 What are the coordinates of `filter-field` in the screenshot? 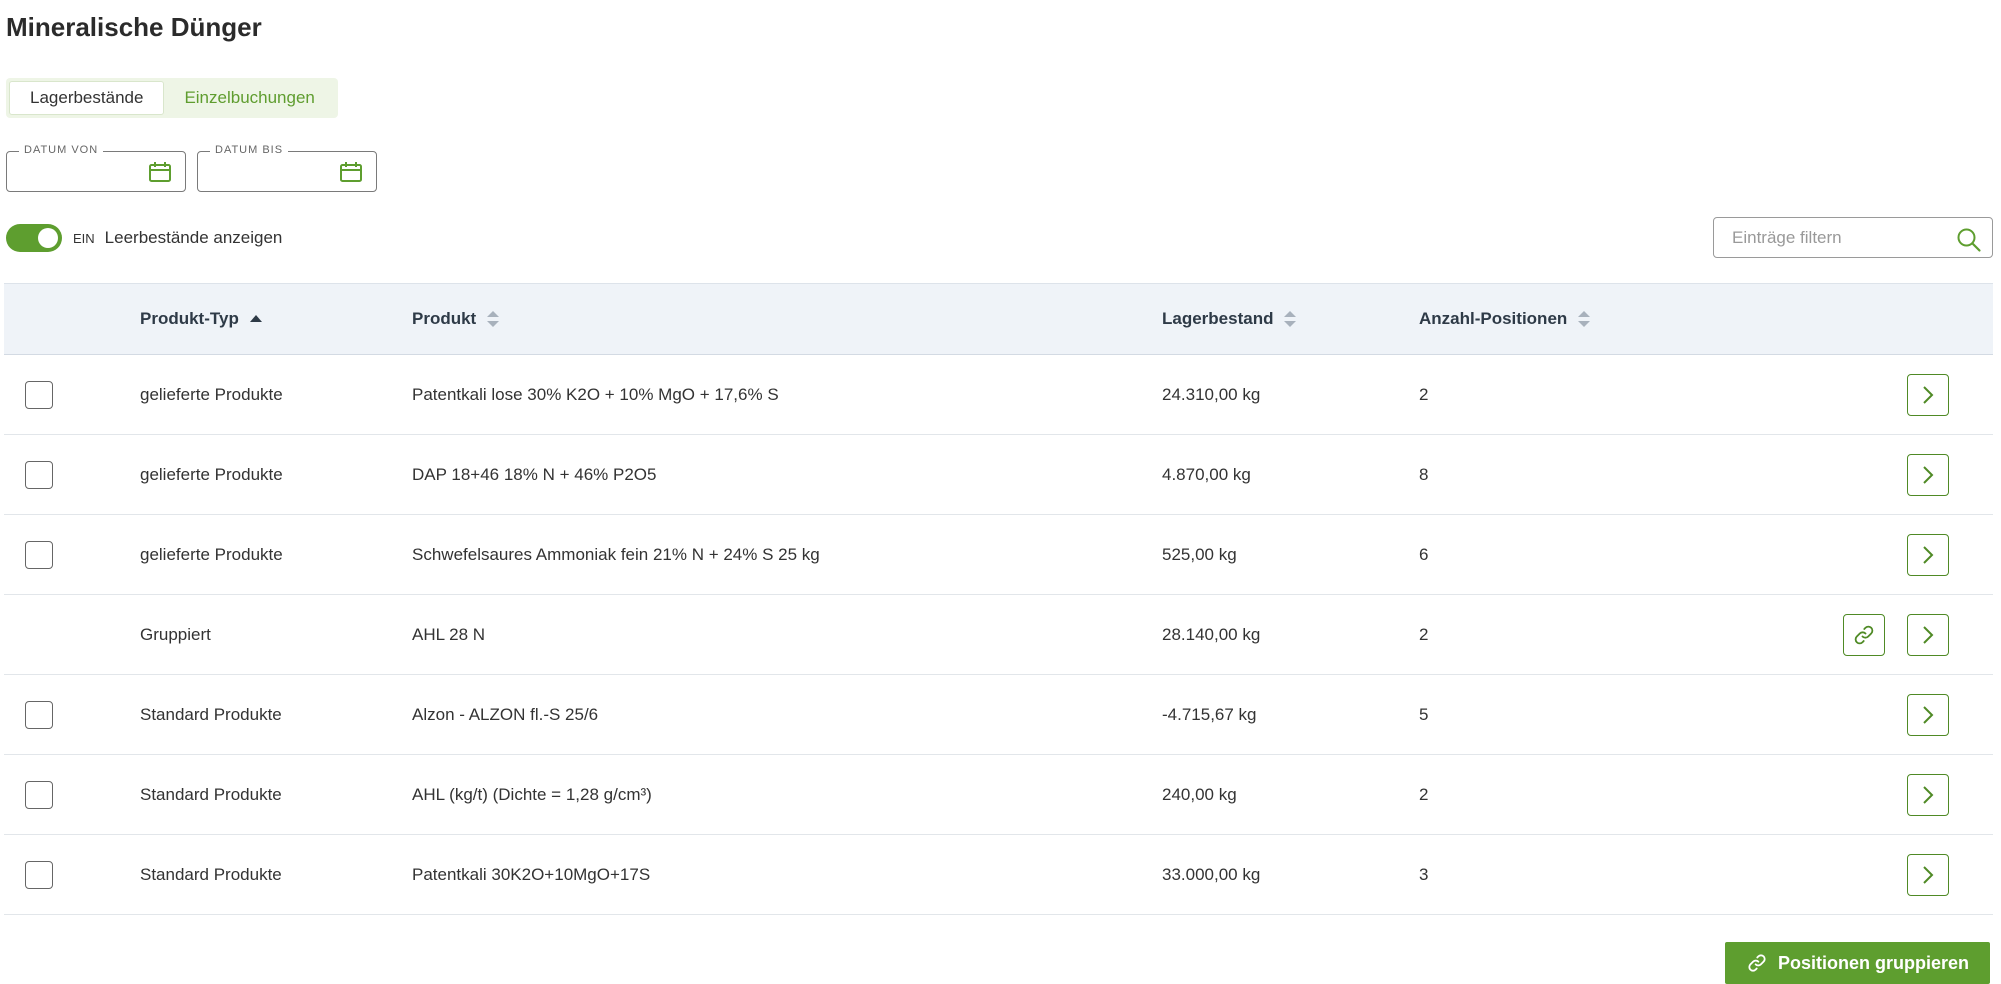 It's located at (1853, 237).